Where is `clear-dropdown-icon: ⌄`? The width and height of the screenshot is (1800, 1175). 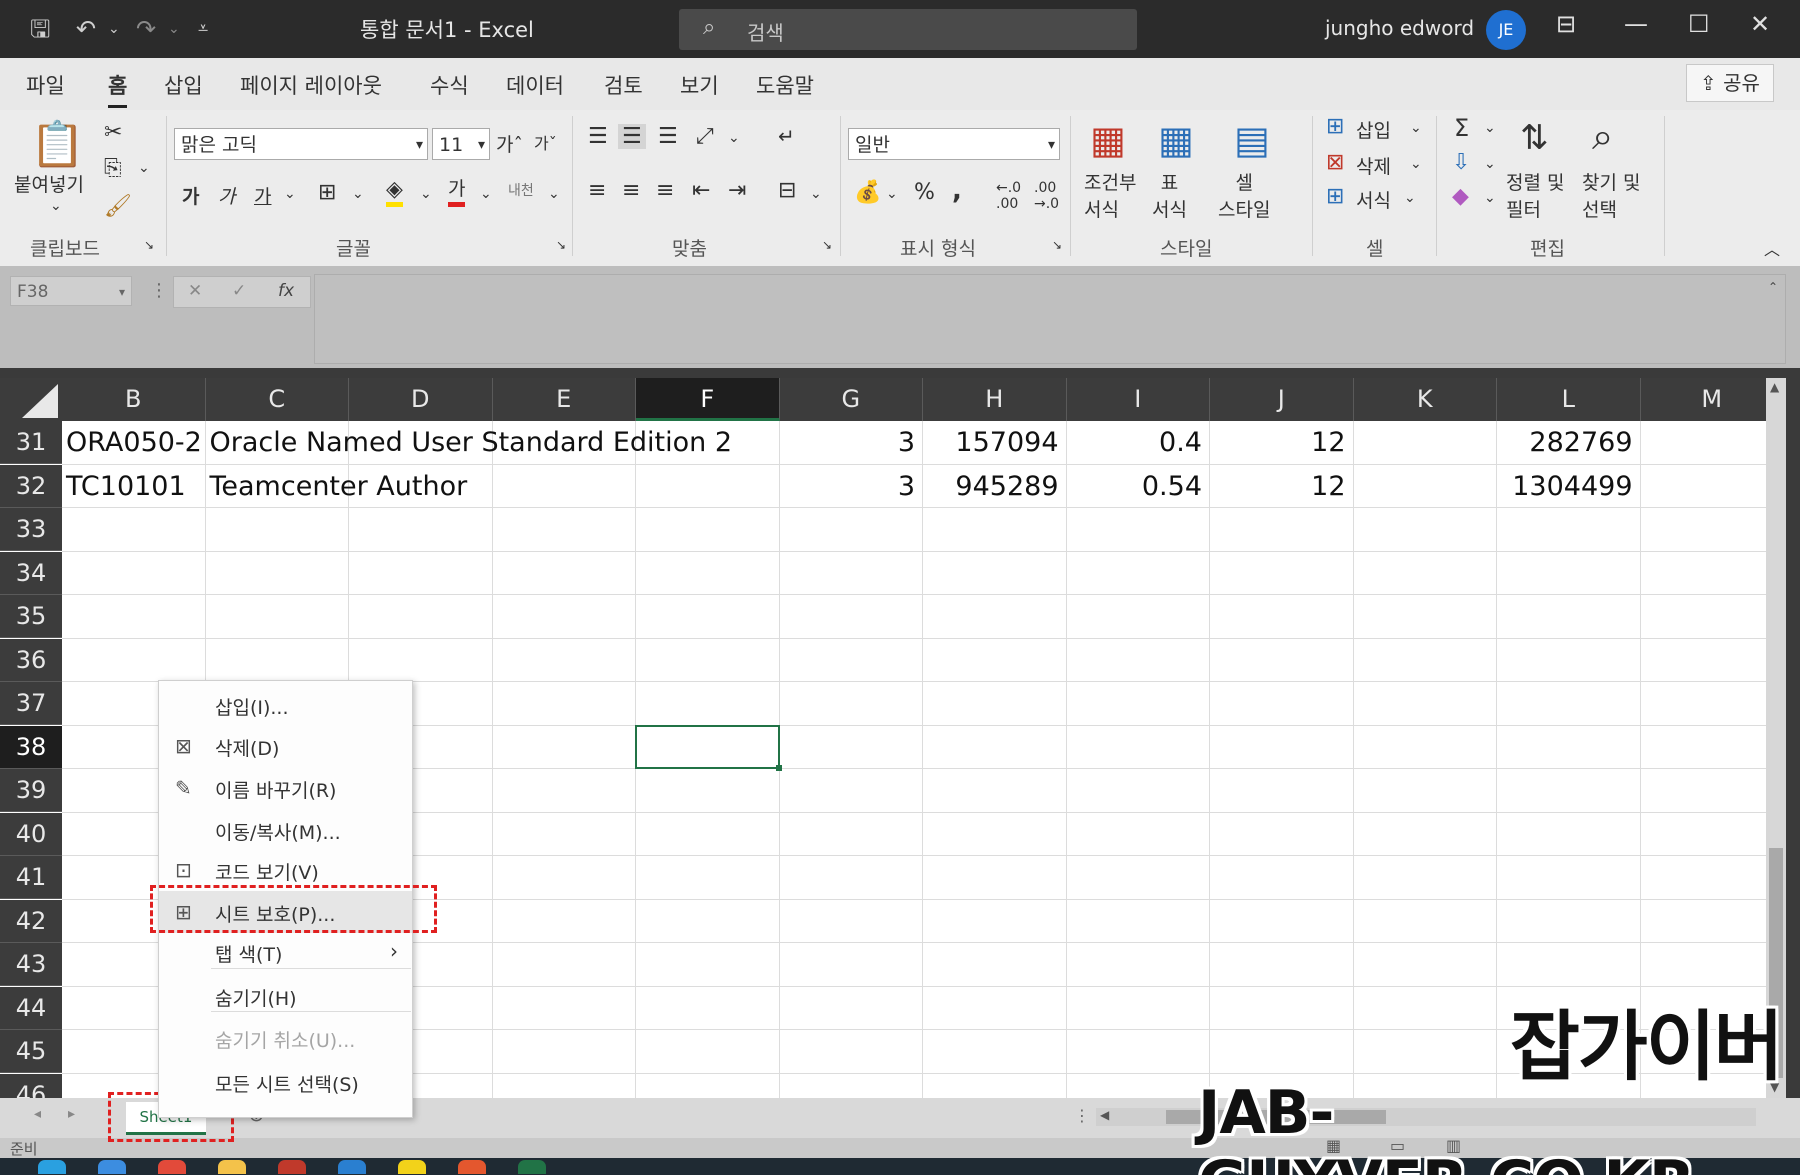
clear-dropdown-icon: ⌄ is located at coordinates (1490, 198).